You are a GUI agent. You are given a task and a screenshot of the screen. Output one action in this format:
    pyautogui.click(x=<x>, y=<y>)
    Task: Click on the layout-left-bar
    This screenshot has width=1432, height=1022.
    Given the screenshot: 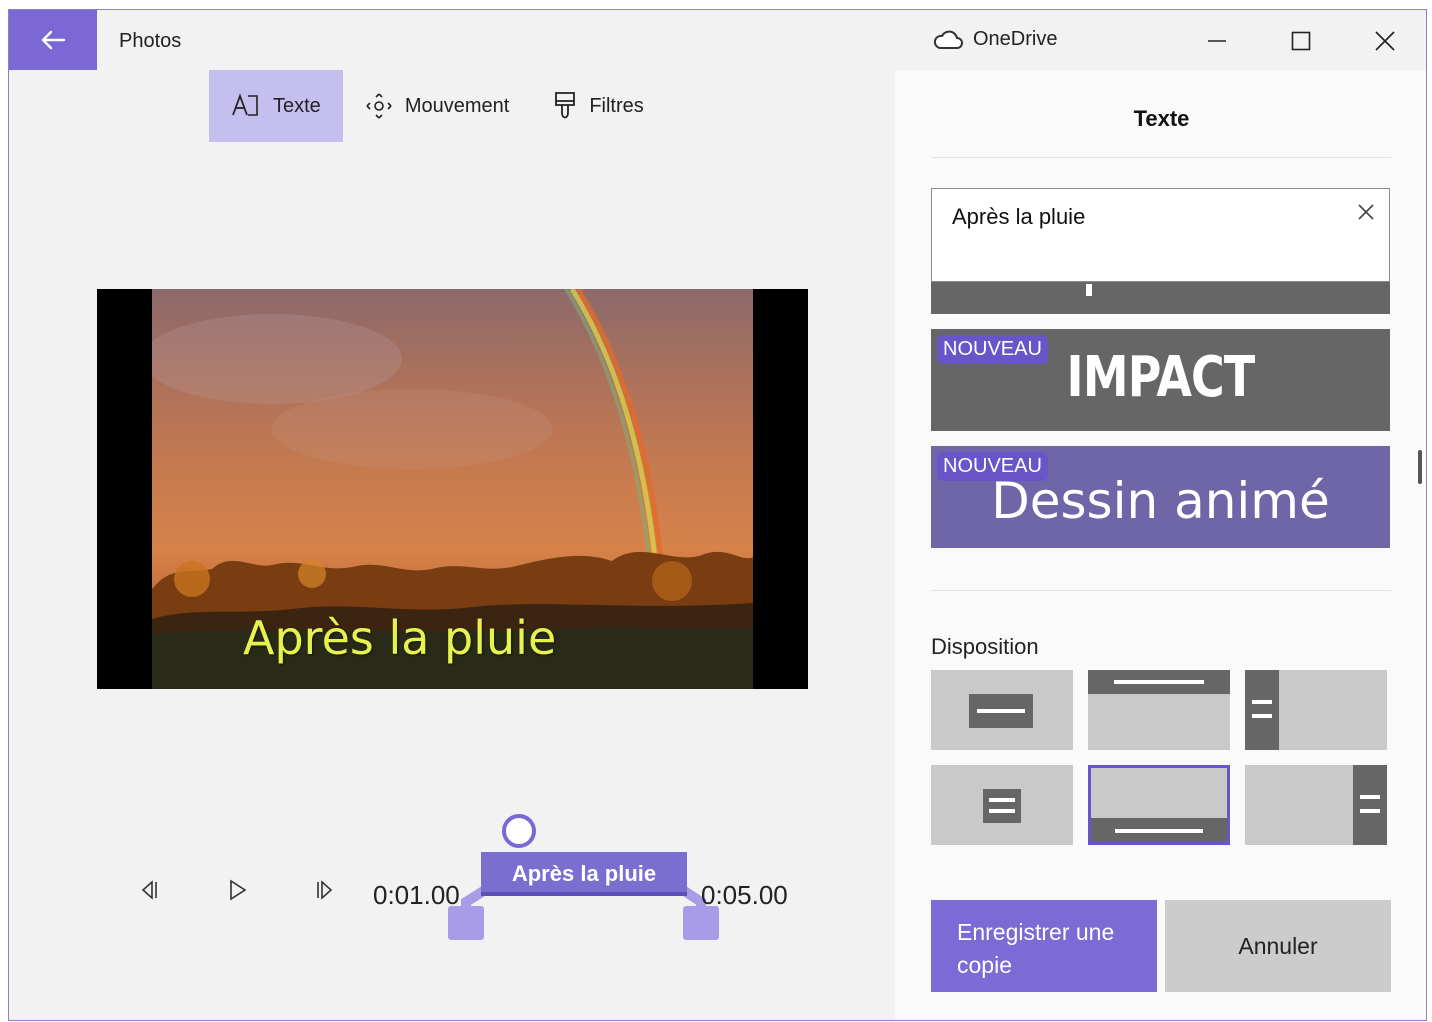 What is the action you would take?
    pyautogui.click(x=1316, y=710)
    